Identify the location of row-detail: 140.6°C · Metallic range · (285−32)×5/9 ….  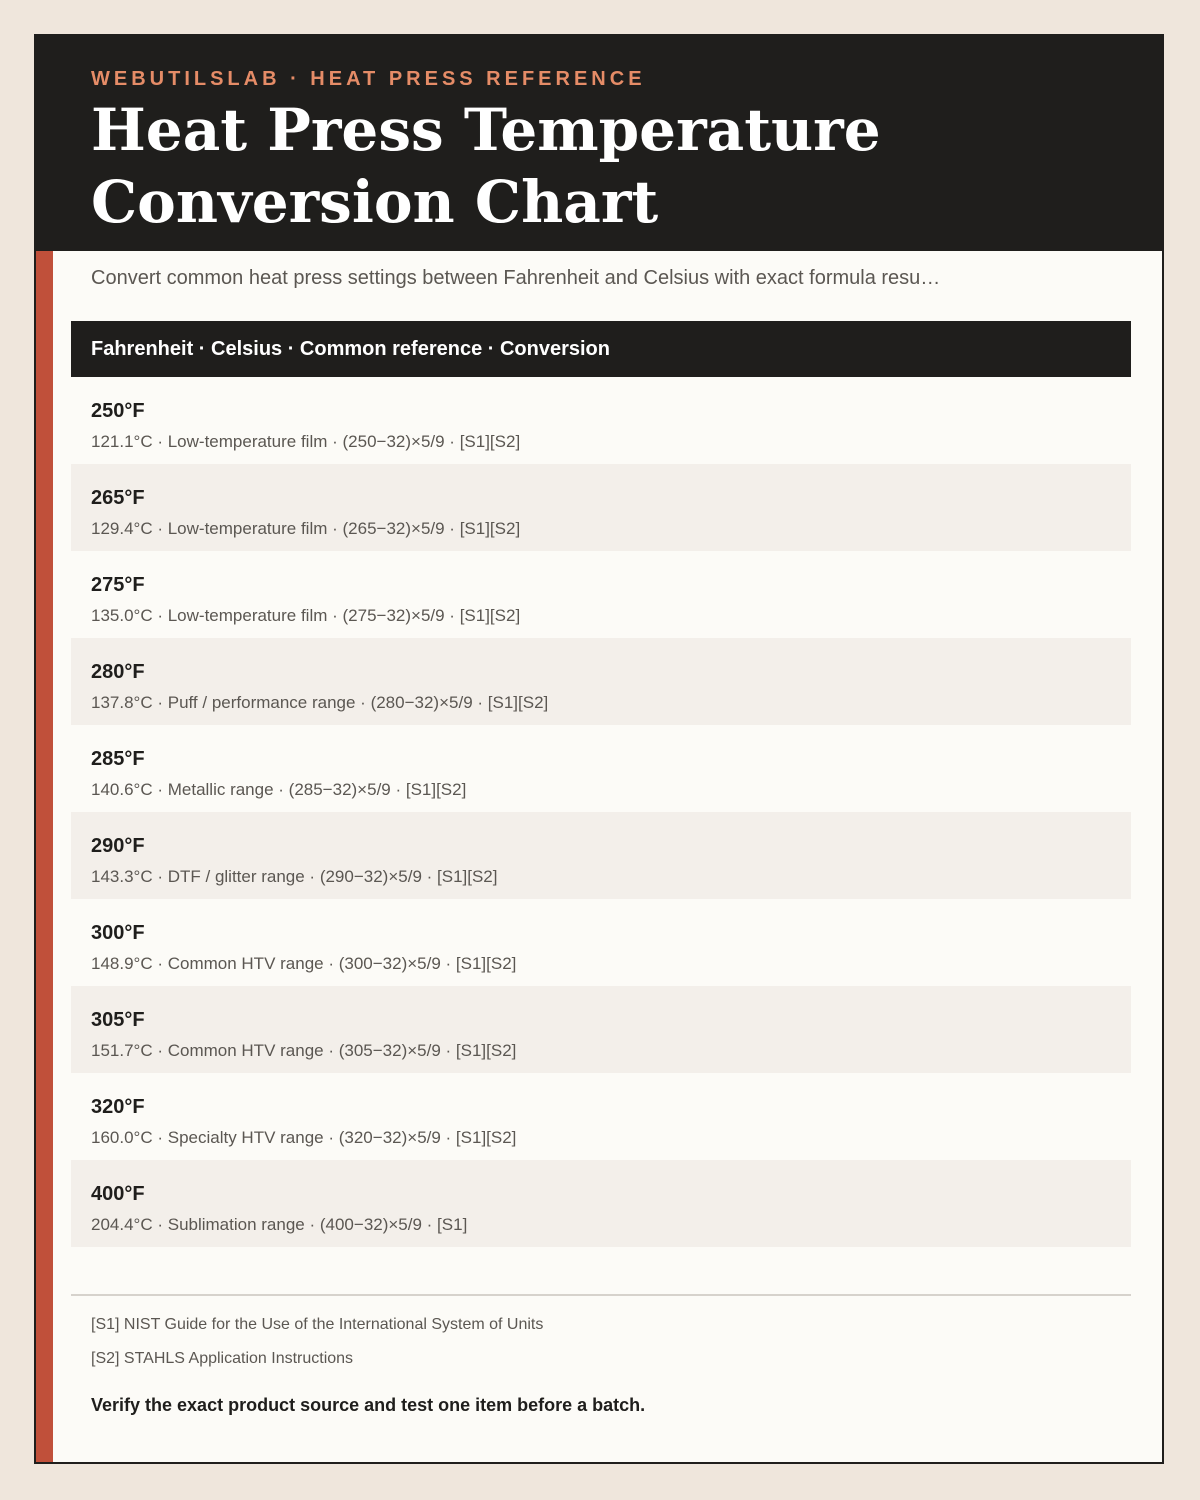
(279, 789).